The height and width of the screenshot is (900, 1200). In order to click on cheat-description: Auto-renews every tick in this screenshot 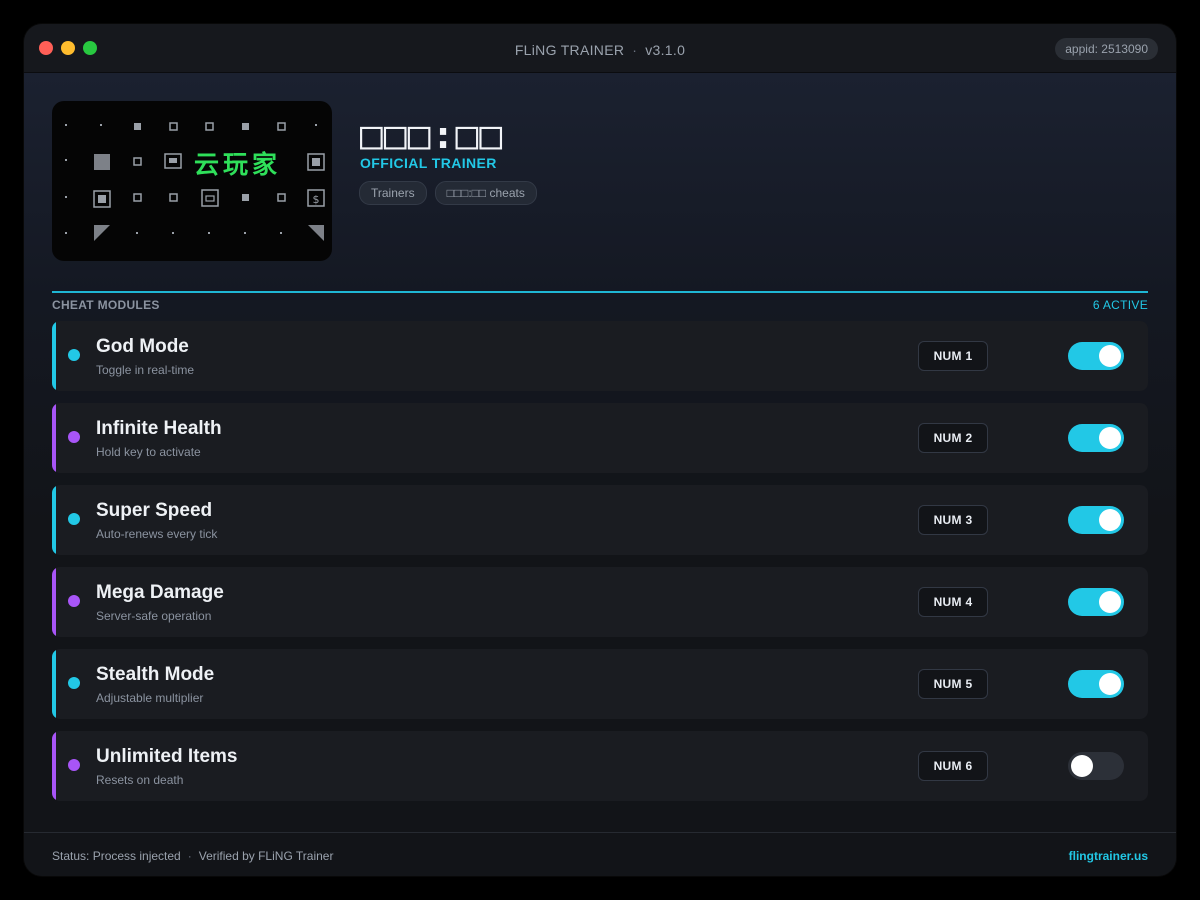, I will do `click(157, 534)`.